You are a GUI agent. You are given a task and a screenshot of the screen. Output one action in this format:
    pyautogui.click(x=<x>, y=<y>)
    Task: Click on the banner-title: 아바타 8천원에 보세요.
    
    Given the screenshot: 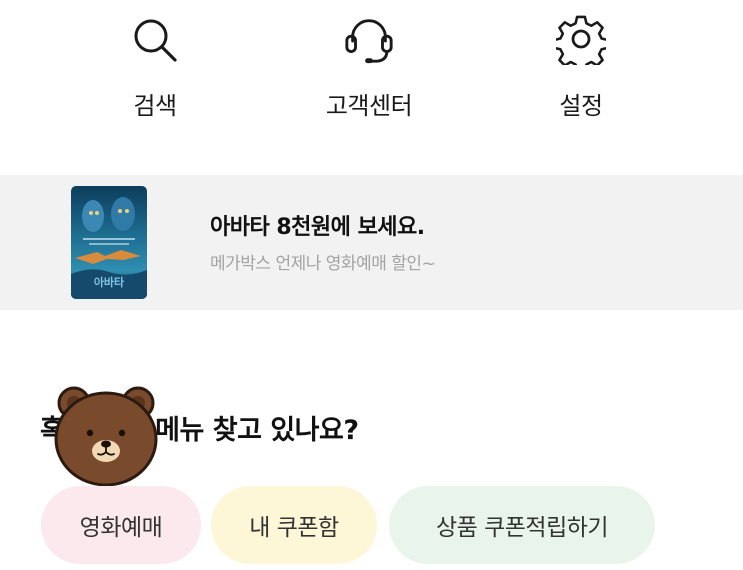 What is the action you would take?
    pyautogui.click(x=317, y=227)
    